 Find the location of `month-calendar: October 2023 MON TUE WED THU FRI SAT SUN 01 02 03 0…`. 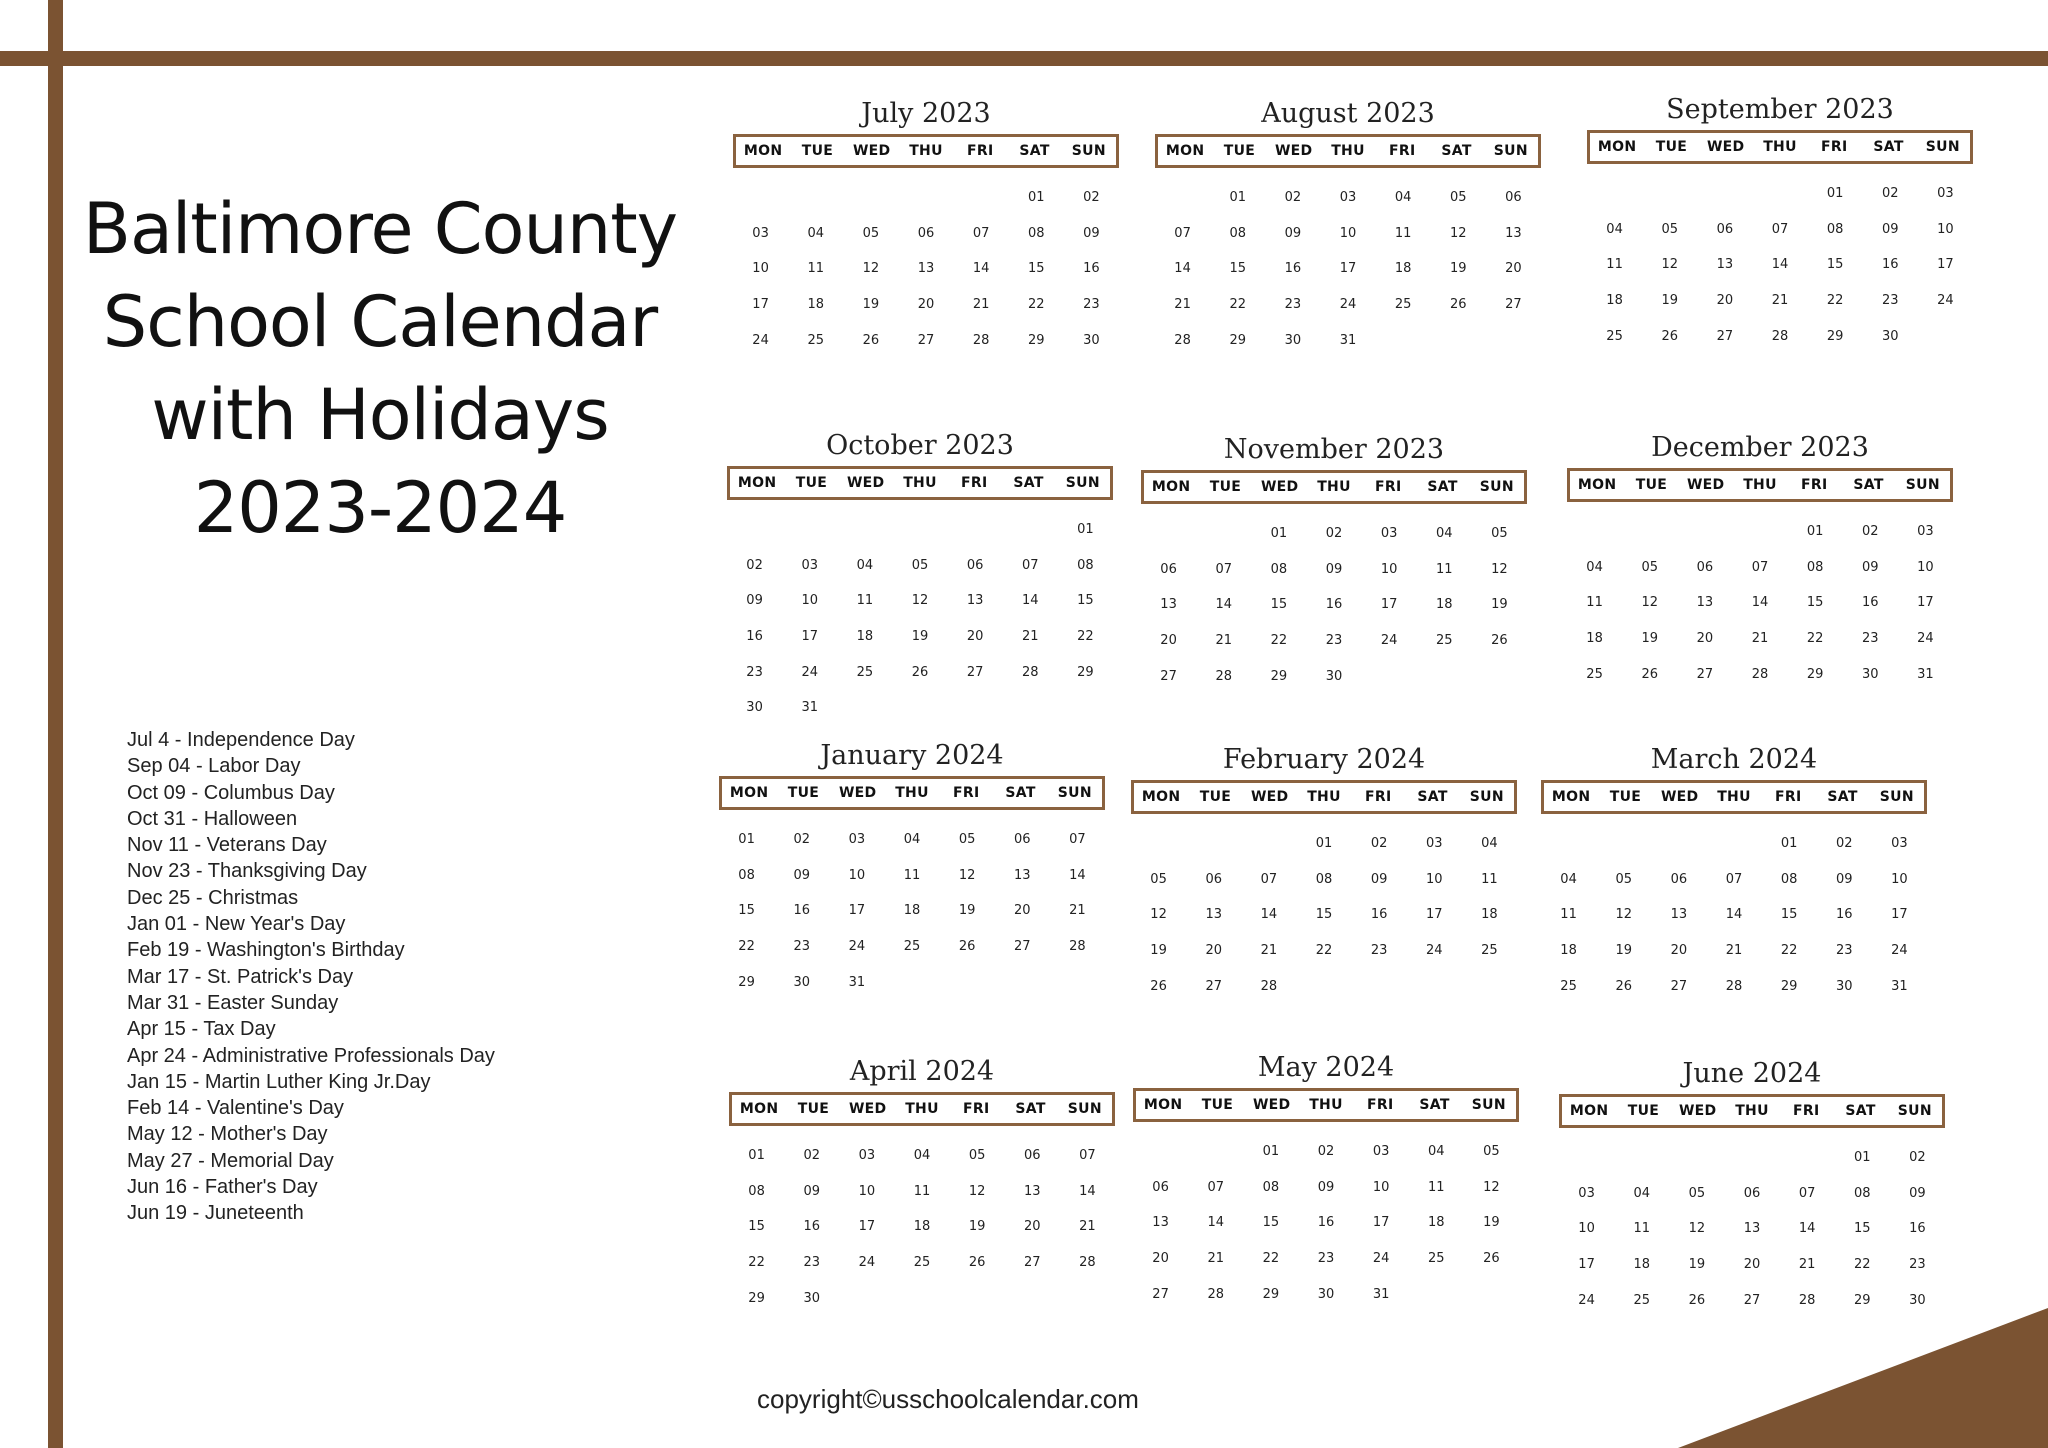

month-calendar: October 2023 MON TUE WED THU FRI SAT SUN 01 02 03 0… is located at coordinates (920, 577).